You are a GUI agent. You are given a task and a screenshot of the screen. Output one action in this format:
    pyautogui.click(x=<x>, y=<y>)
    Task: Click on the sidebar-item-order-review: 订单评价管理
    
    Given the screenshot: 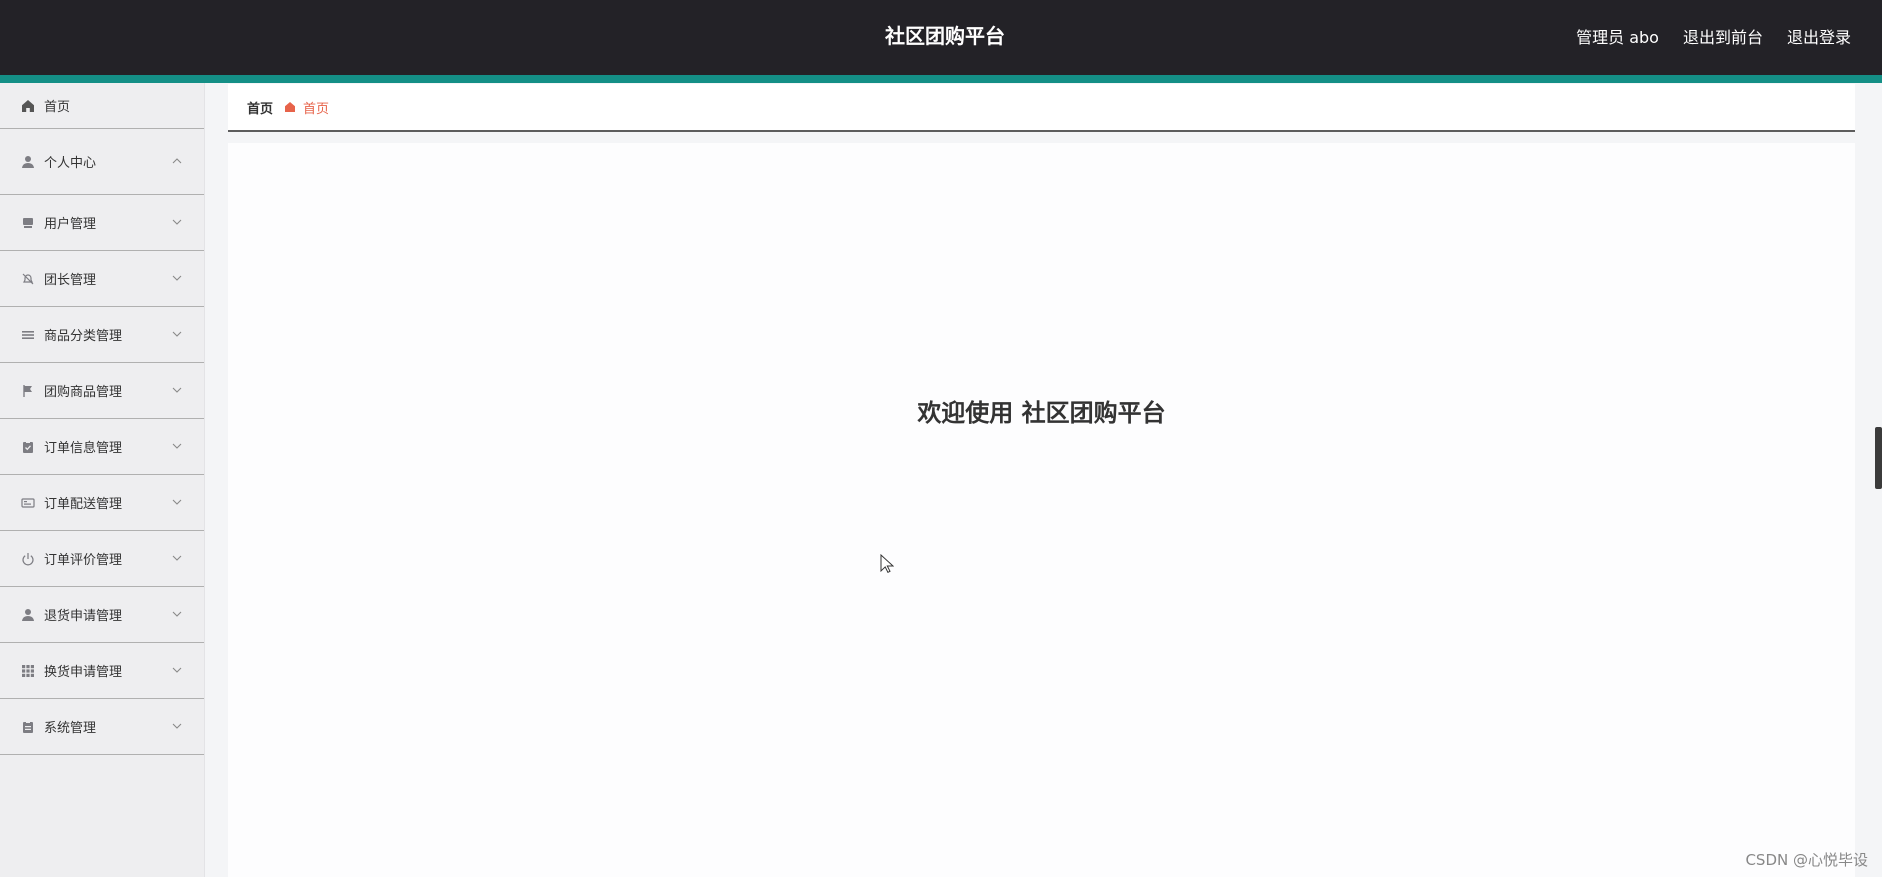 What is the action you would take?
    pyautogui.click(x=102, y=559)
    